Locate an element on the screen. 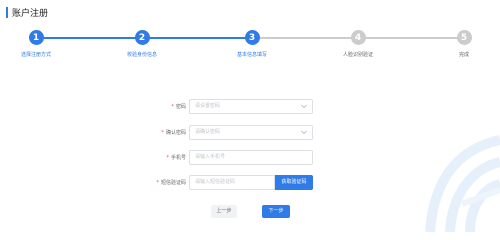 The image size is (500, 240). confirm-password-label-text: 确认密码 is located at coordinates (175, 133).